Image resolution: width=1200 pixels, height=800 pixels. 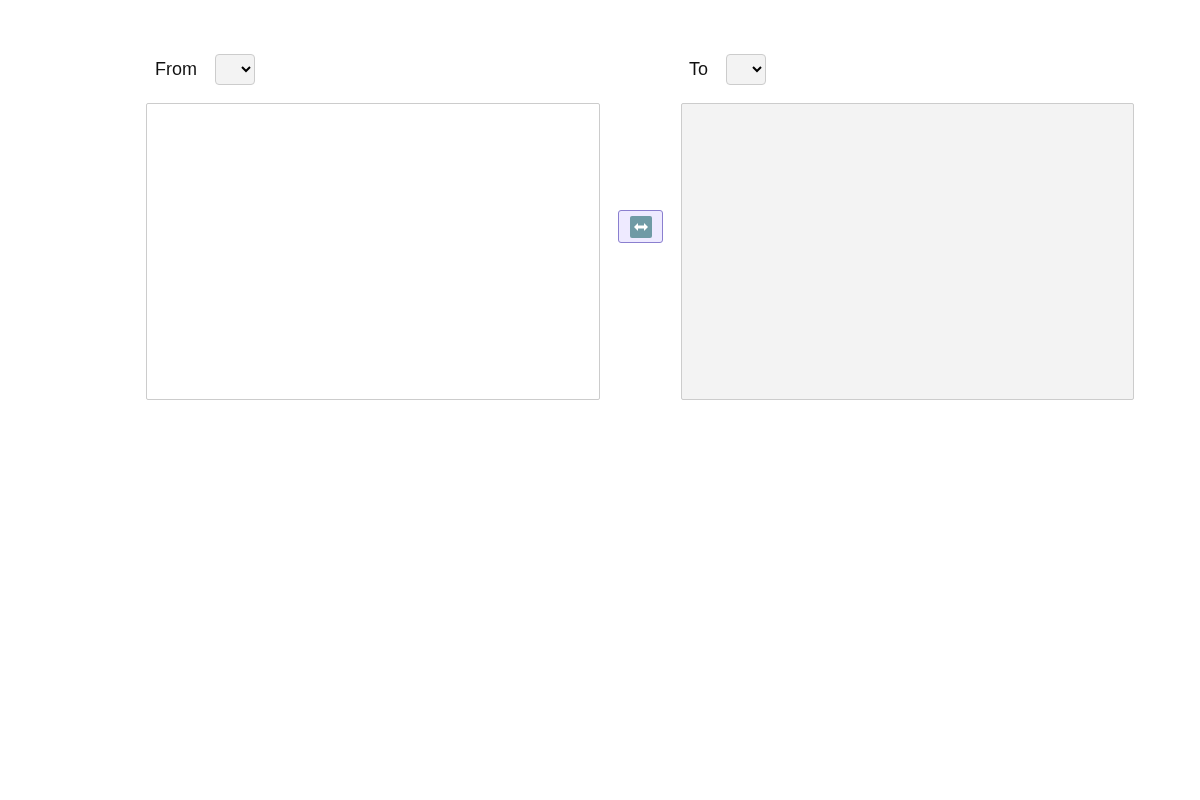 I want to click on from-label: From, so click(x=176, y=69).